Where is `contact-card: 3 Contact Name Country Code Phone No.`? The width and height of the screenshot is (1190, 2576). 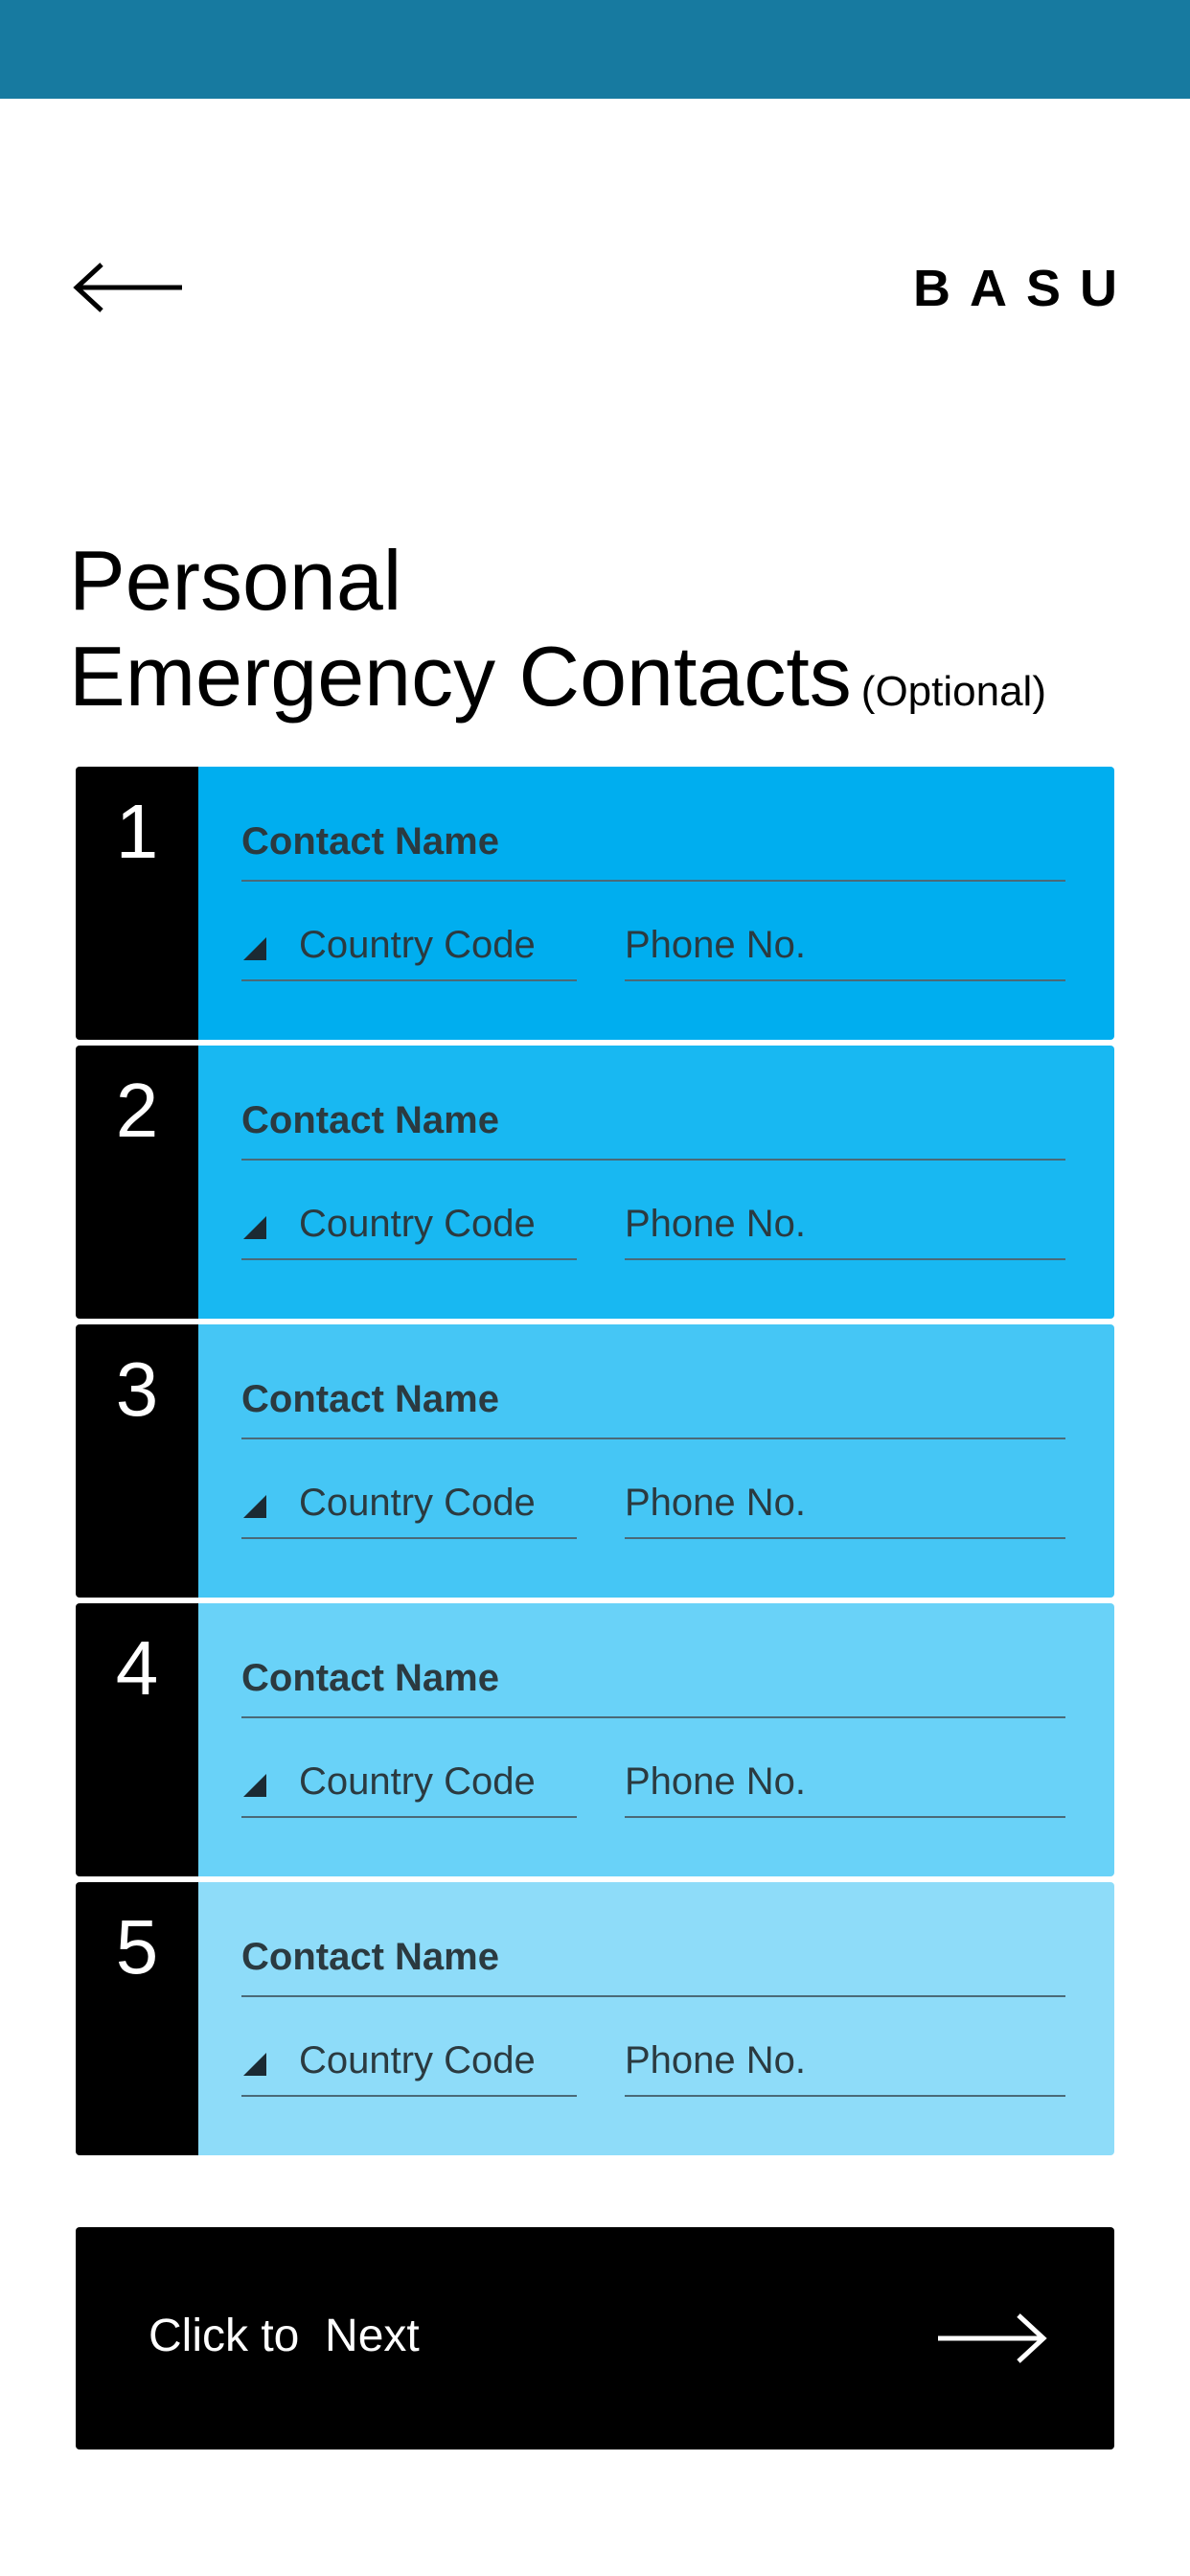
contact-card: 3 Contact Name Country Code Phone No. is located at coordinates (595, 1461).